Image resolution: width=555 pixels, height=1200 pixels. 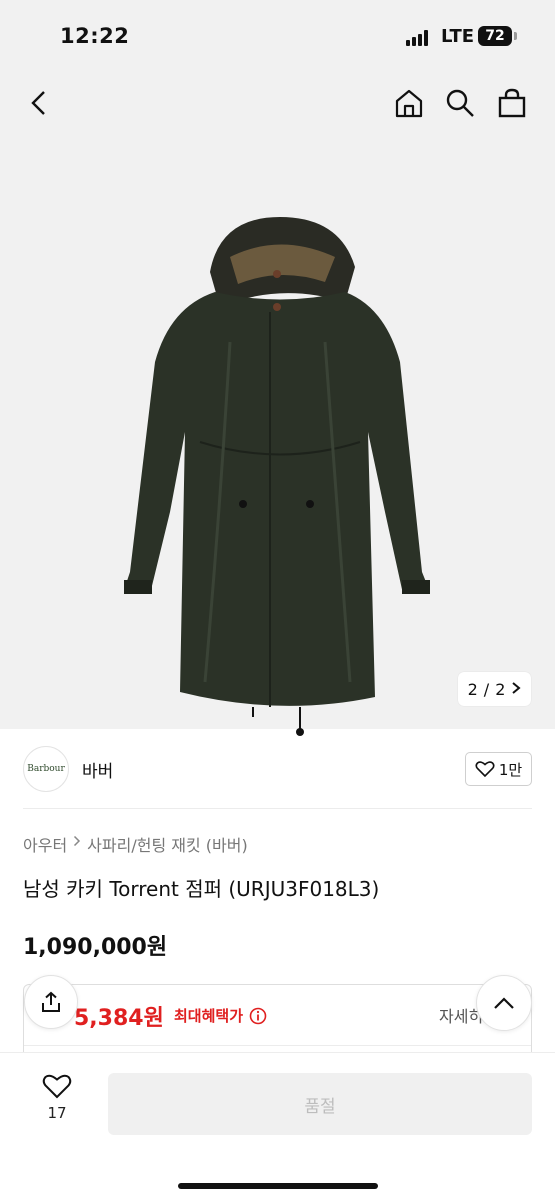 I want to click on product-title: 남성 카키 Torrent 점퍼 (URJU3F018L3), so click(x=201, y=889).